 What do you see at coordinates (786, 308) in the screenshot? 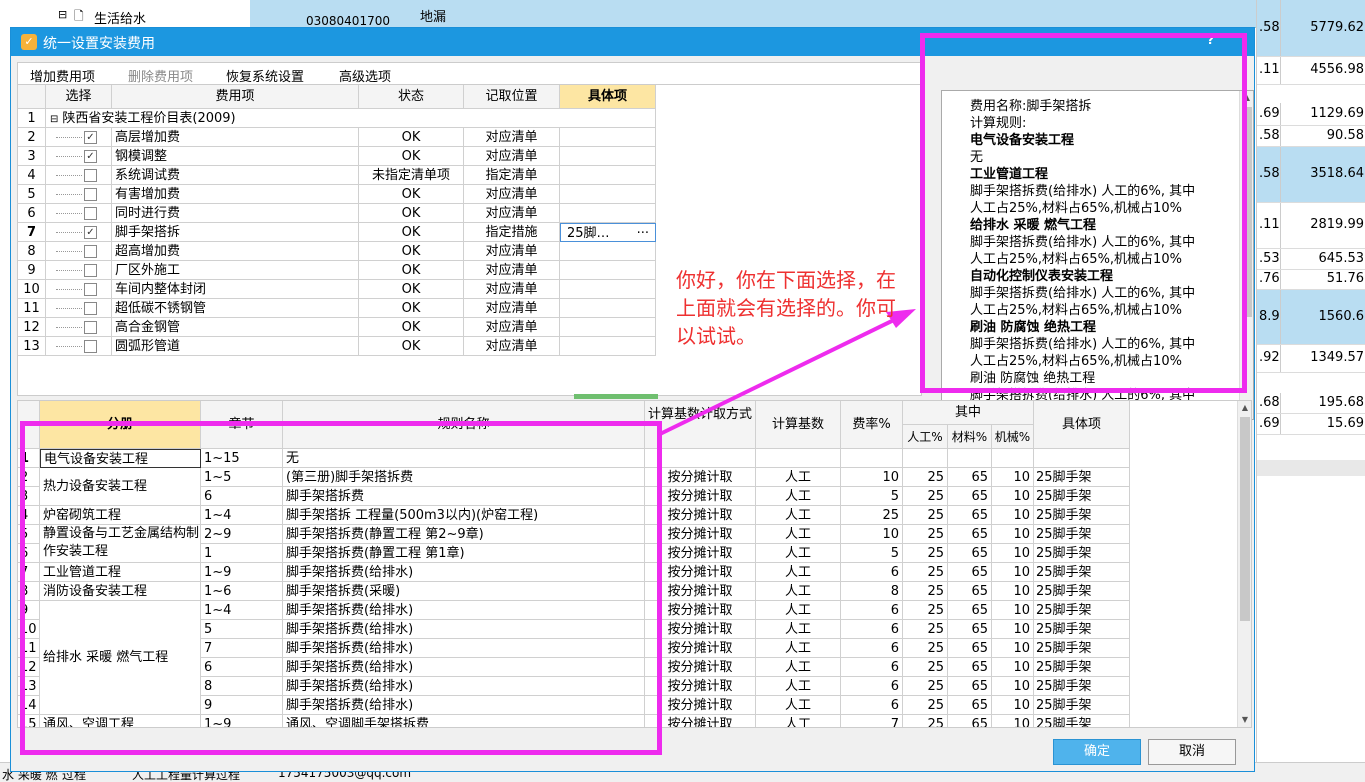
I see `annotation-note: 你好，你在下面选择，在上面就会有选择的。你可以试试。` at bounding box center [786, 308].